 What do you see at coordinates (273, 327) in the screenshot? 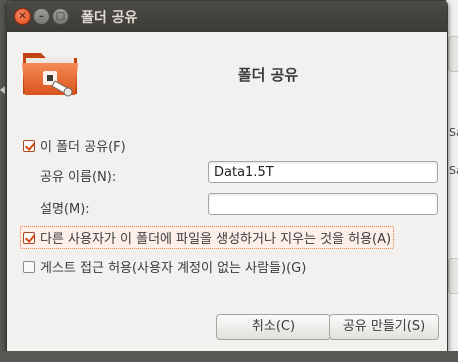
I see `cancel-button: 취소(C)` at bounding box center [273, 327].